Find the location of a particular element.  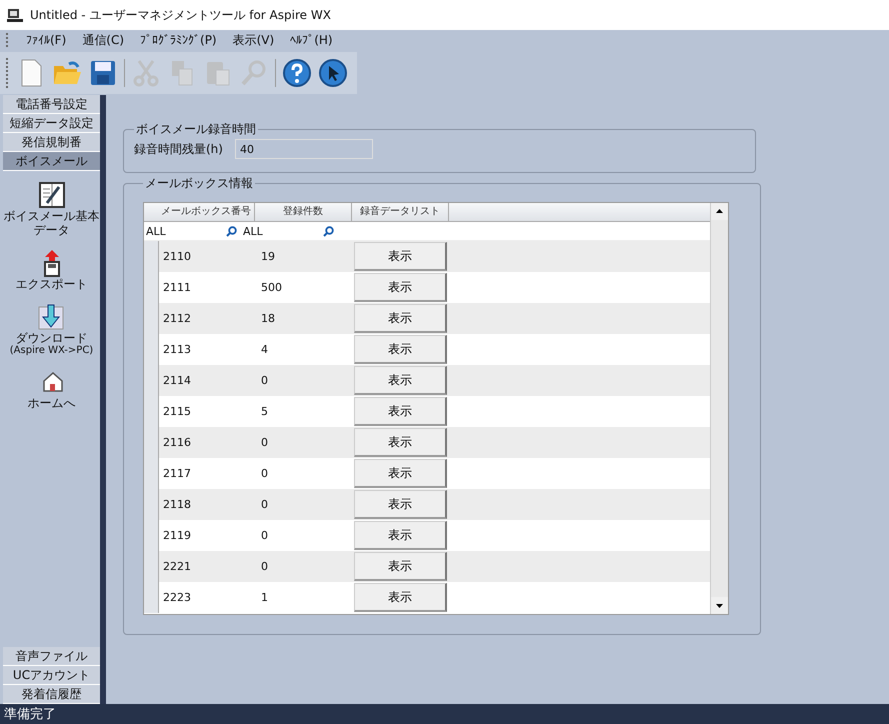

menu-item: 表示(V) is located at coordinates (253, 40).